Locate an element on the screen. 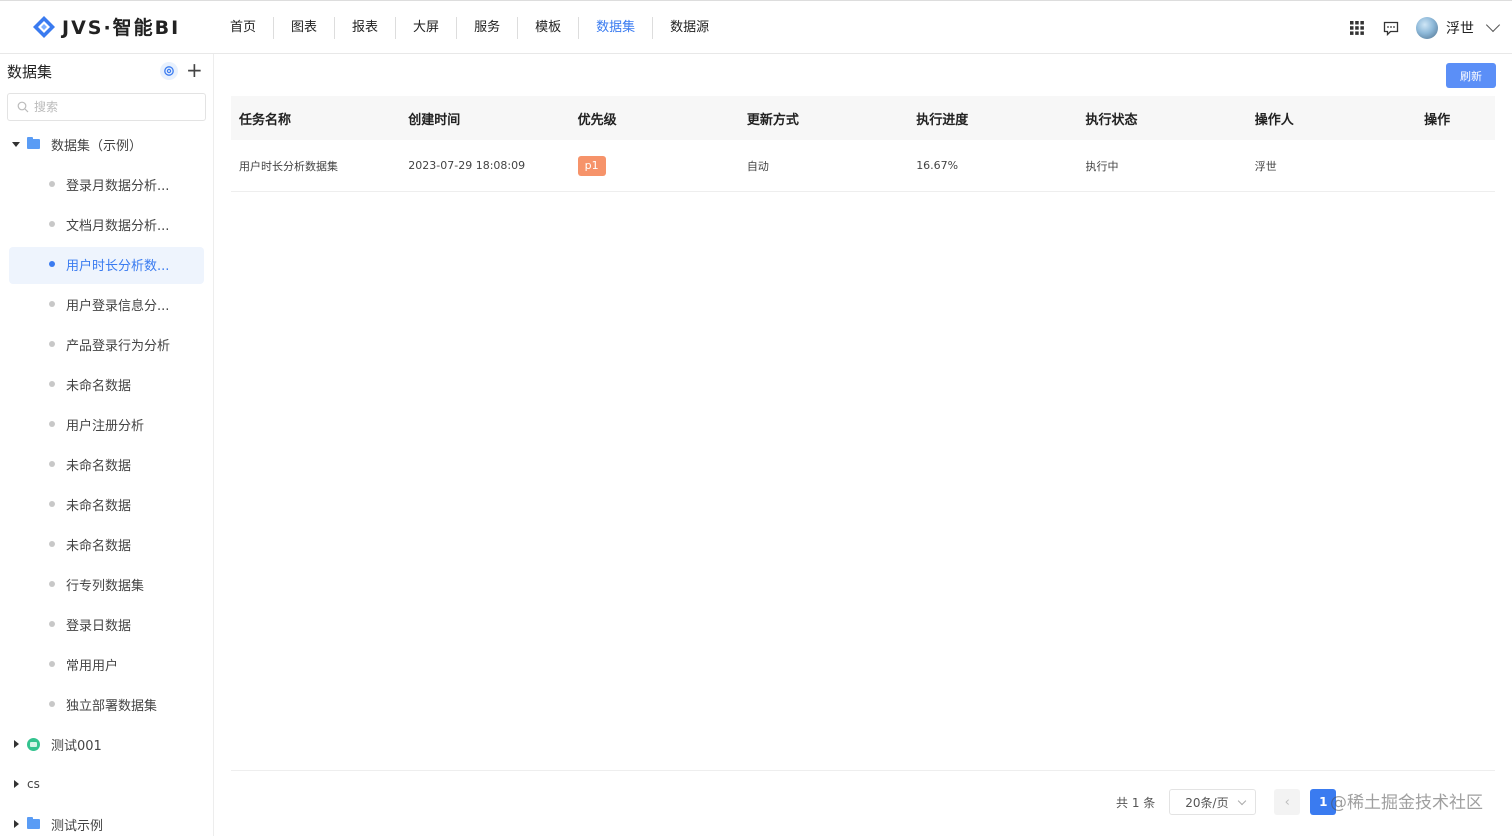 Image resolution: width=1512 pixels, height=836 pixels. tree-root-folder: 数据集（示例） is located at coordinates (107, 144).